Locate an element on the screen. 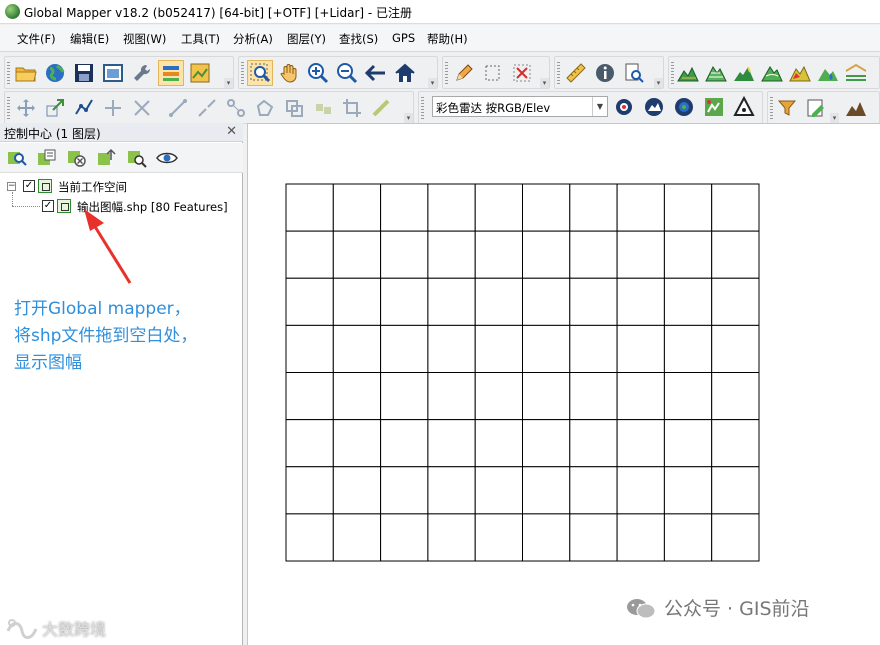  align-feature-icon is located at coordinates (323, 108).